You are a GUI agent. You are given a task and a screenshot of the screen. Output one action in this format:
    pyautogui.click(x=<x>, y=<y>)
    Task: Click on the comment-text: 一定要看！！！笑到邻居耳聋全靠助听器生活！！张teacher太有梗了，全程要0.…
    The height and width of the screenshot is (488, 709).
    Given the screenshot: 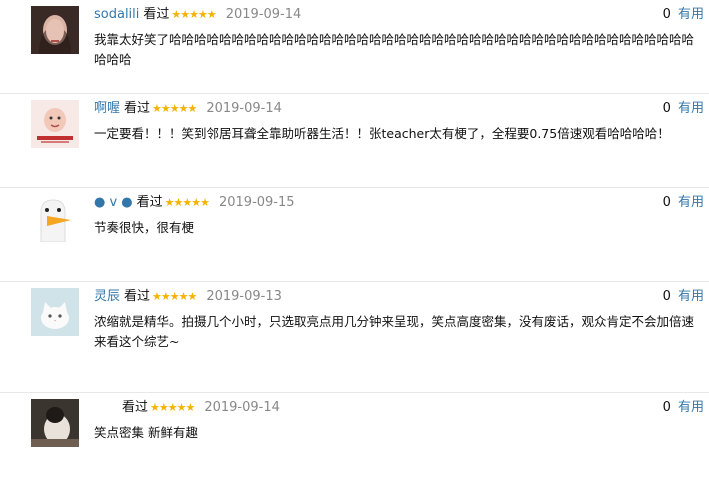 What is the action you would take?
    pyautogui.click(x=382, y=133)
    